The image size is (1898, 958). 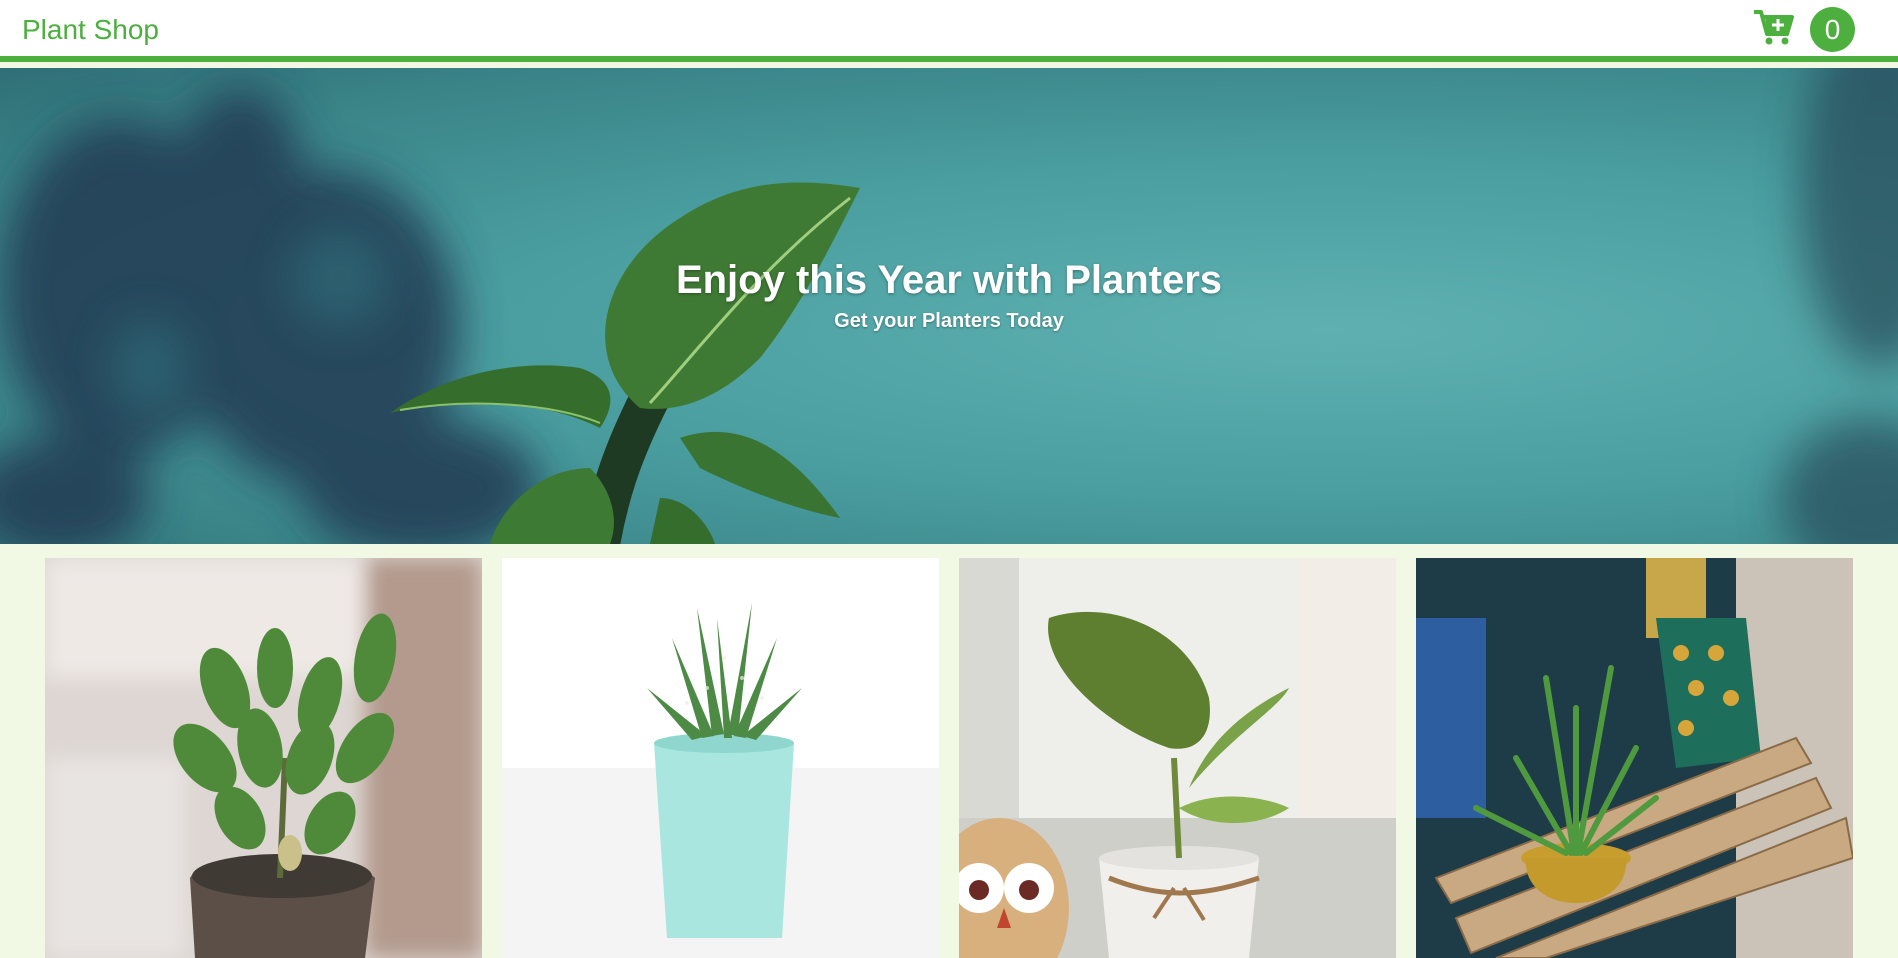 What do you see at coordinates (949, 321) in the screenshot?
I see `hero-subtitle: Get your Planters Today` at bounding box center [949, 321].